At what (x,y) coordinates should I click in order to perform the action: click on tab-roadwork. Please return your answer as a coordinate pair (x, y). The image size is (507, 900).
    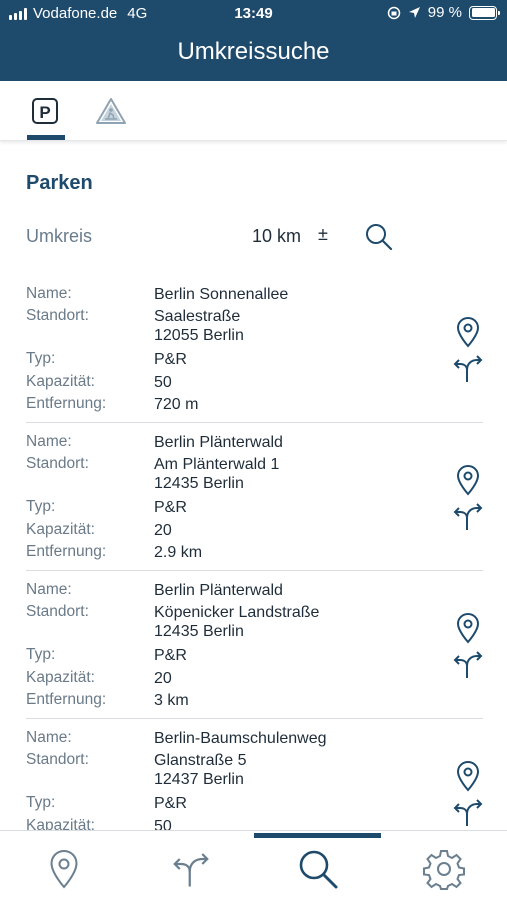
    Looking at the image, I should click on (111, 111).